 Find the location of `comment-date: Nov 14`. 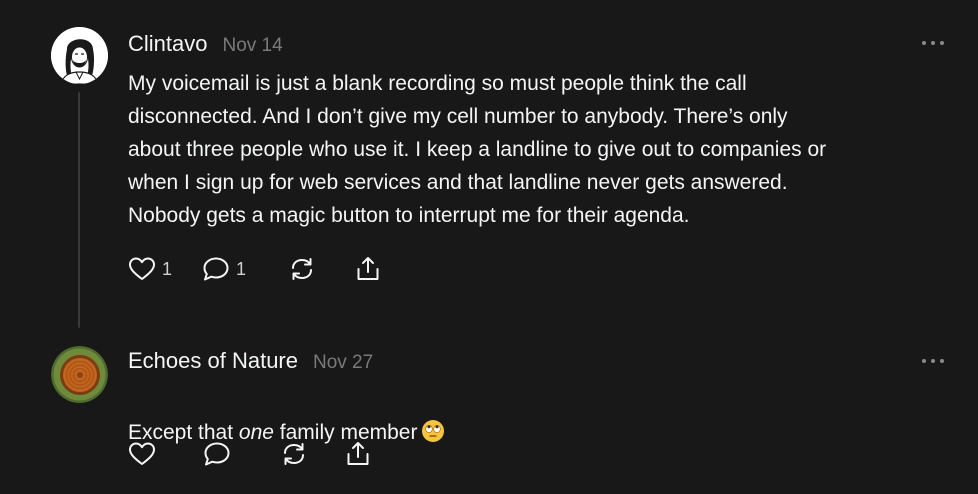

comment-date: Nov 14 is located at coordinates (252, 46).